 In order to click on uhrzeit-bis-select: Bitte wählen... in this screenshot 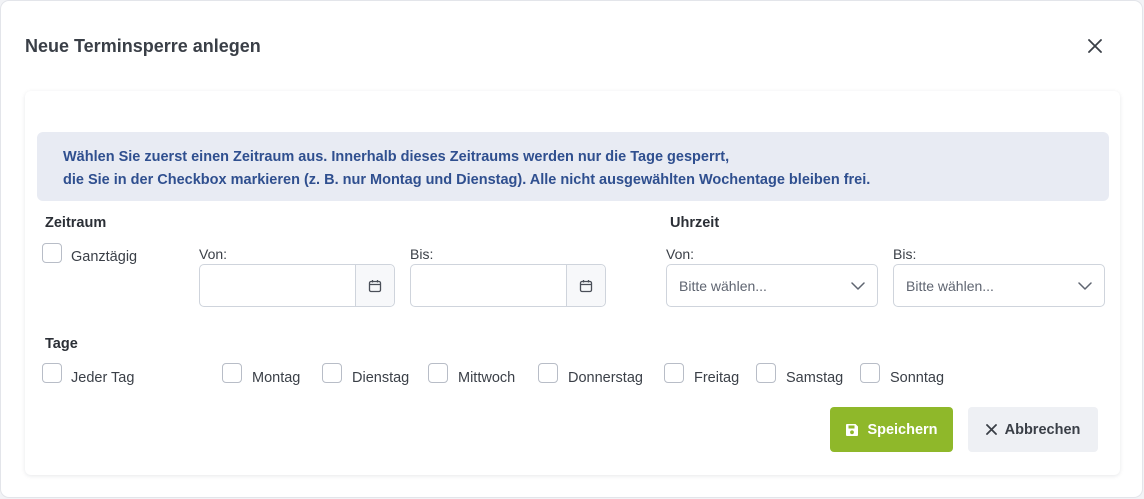, I will do `click(999, 285)`.